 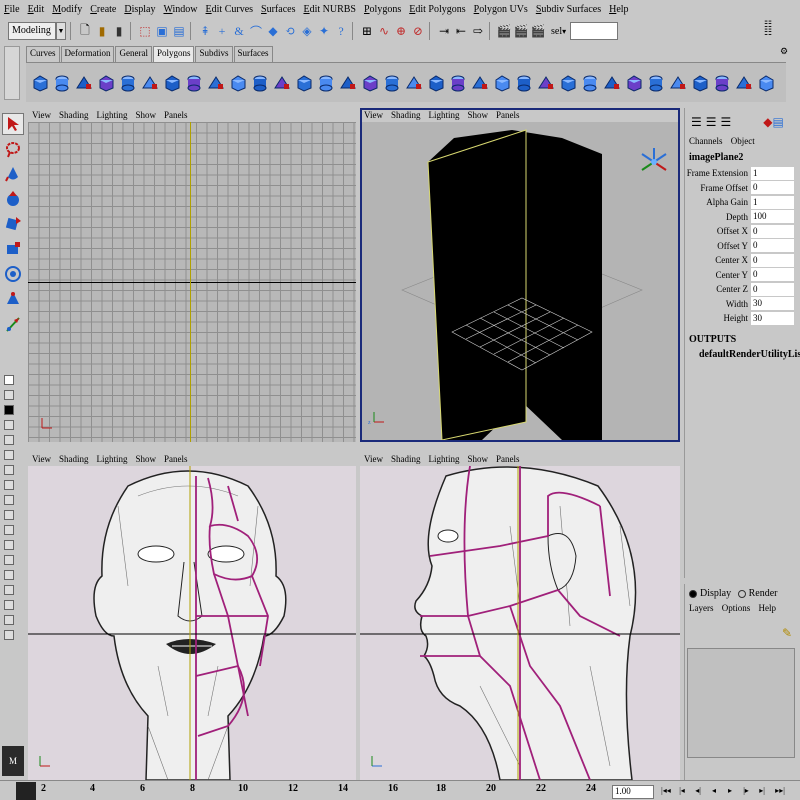 What do you see at coordinates (326, 83) in the screenshot?
I see `poly-bridge-icon` at bounding box center [326, 83].